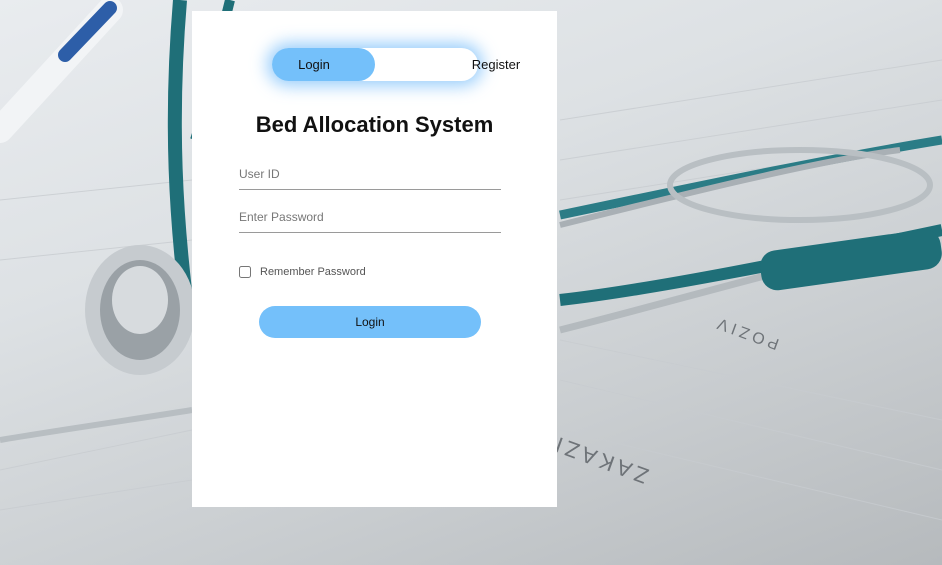 The height and width of the screenshot is (565, 942). Describe the element at coordinates (747, 332) in the screenshot. I see `svg-text: POZIV` at that location.